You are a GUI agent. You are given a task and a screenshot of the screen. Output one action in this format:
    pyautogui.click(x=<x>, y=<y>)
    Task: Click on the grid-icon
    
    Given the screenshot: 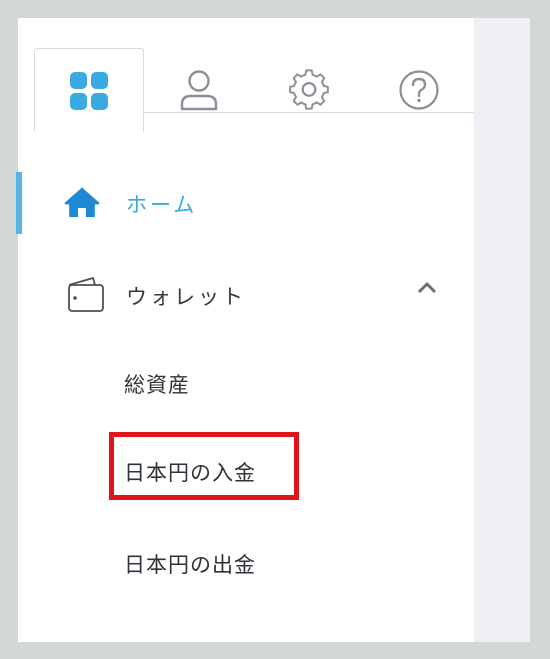 What is the action you would take?
    pyautogui.click(x=89, y=91)
    